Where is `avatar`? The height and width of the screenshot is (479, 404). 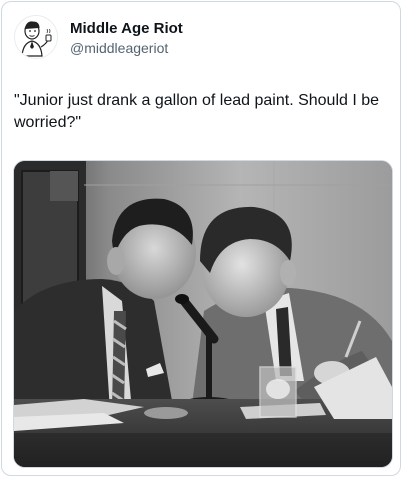 avatar is located at coordinates (36, 37).